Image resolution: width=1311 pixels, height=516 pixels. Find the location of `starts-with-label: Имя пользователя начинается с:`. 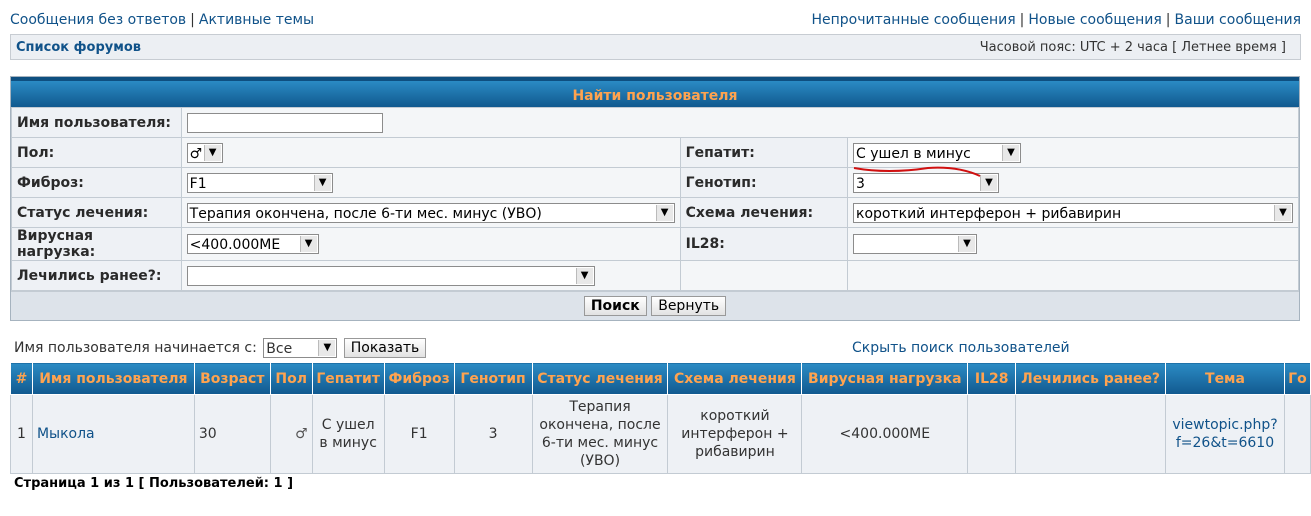

starts-with-label: Имя пользователя начинается с: is located at coordinates (135, 348).